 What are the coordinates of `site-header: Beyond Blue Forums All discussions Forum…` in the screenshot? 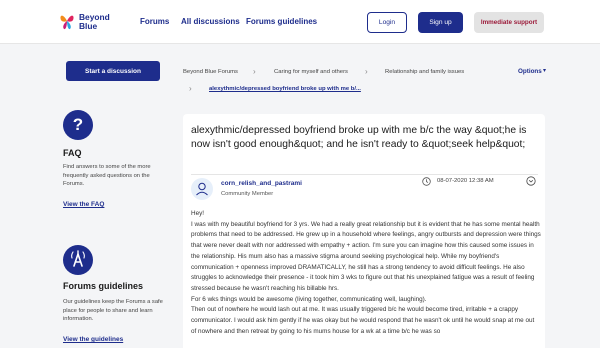 It's located at (300, 22).